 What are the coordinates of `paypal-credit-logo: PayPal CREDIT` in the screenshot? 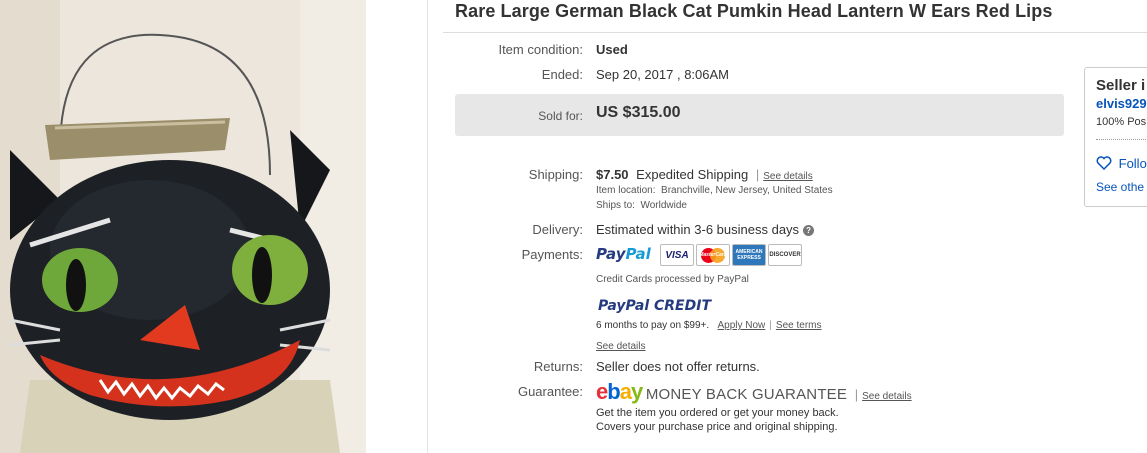 It's located at (654, 306).